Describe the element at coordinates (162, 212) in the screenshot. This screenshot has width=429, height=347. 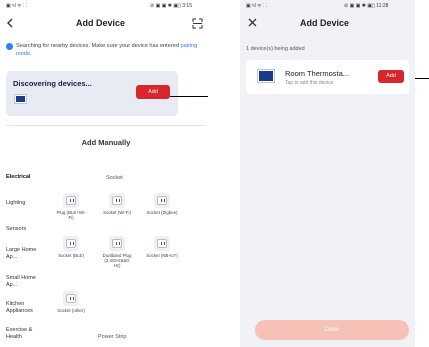
I see `product-label: Socket (Zigbee)` at that location.